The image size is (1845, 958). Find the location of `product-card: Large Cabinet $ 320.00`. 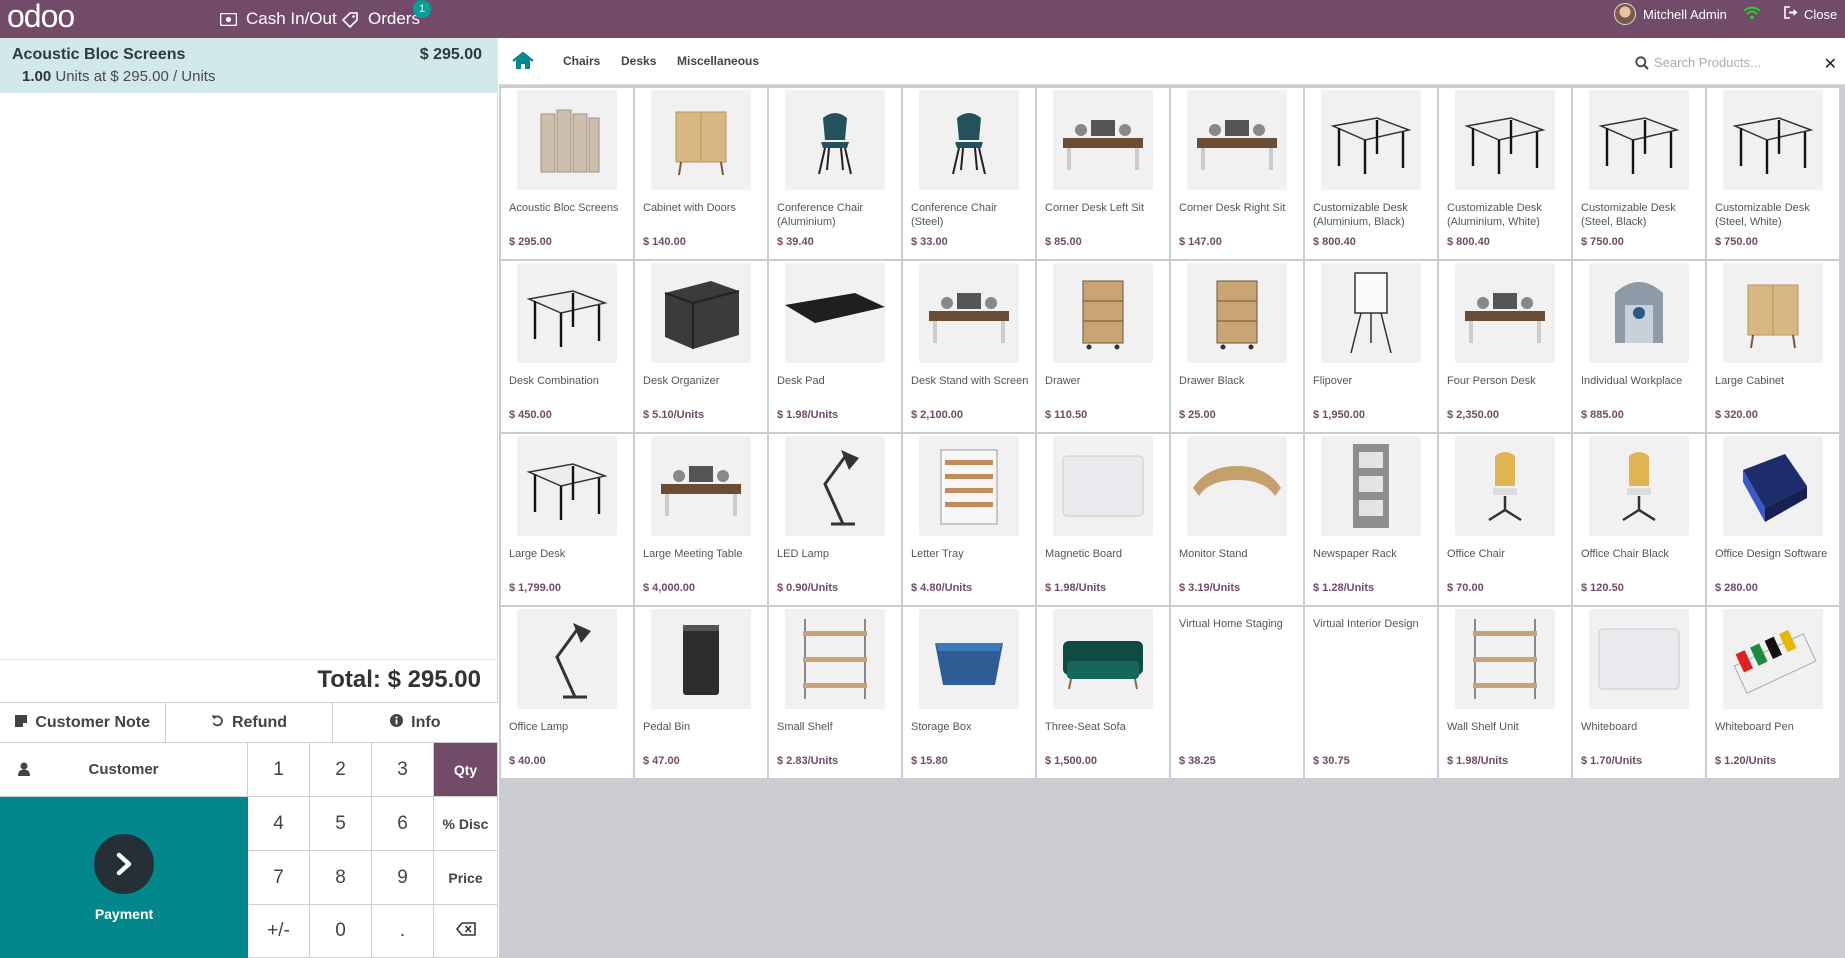

product-card: Large Cabinet $ 320.00 is located at coordinates (1773, 346).